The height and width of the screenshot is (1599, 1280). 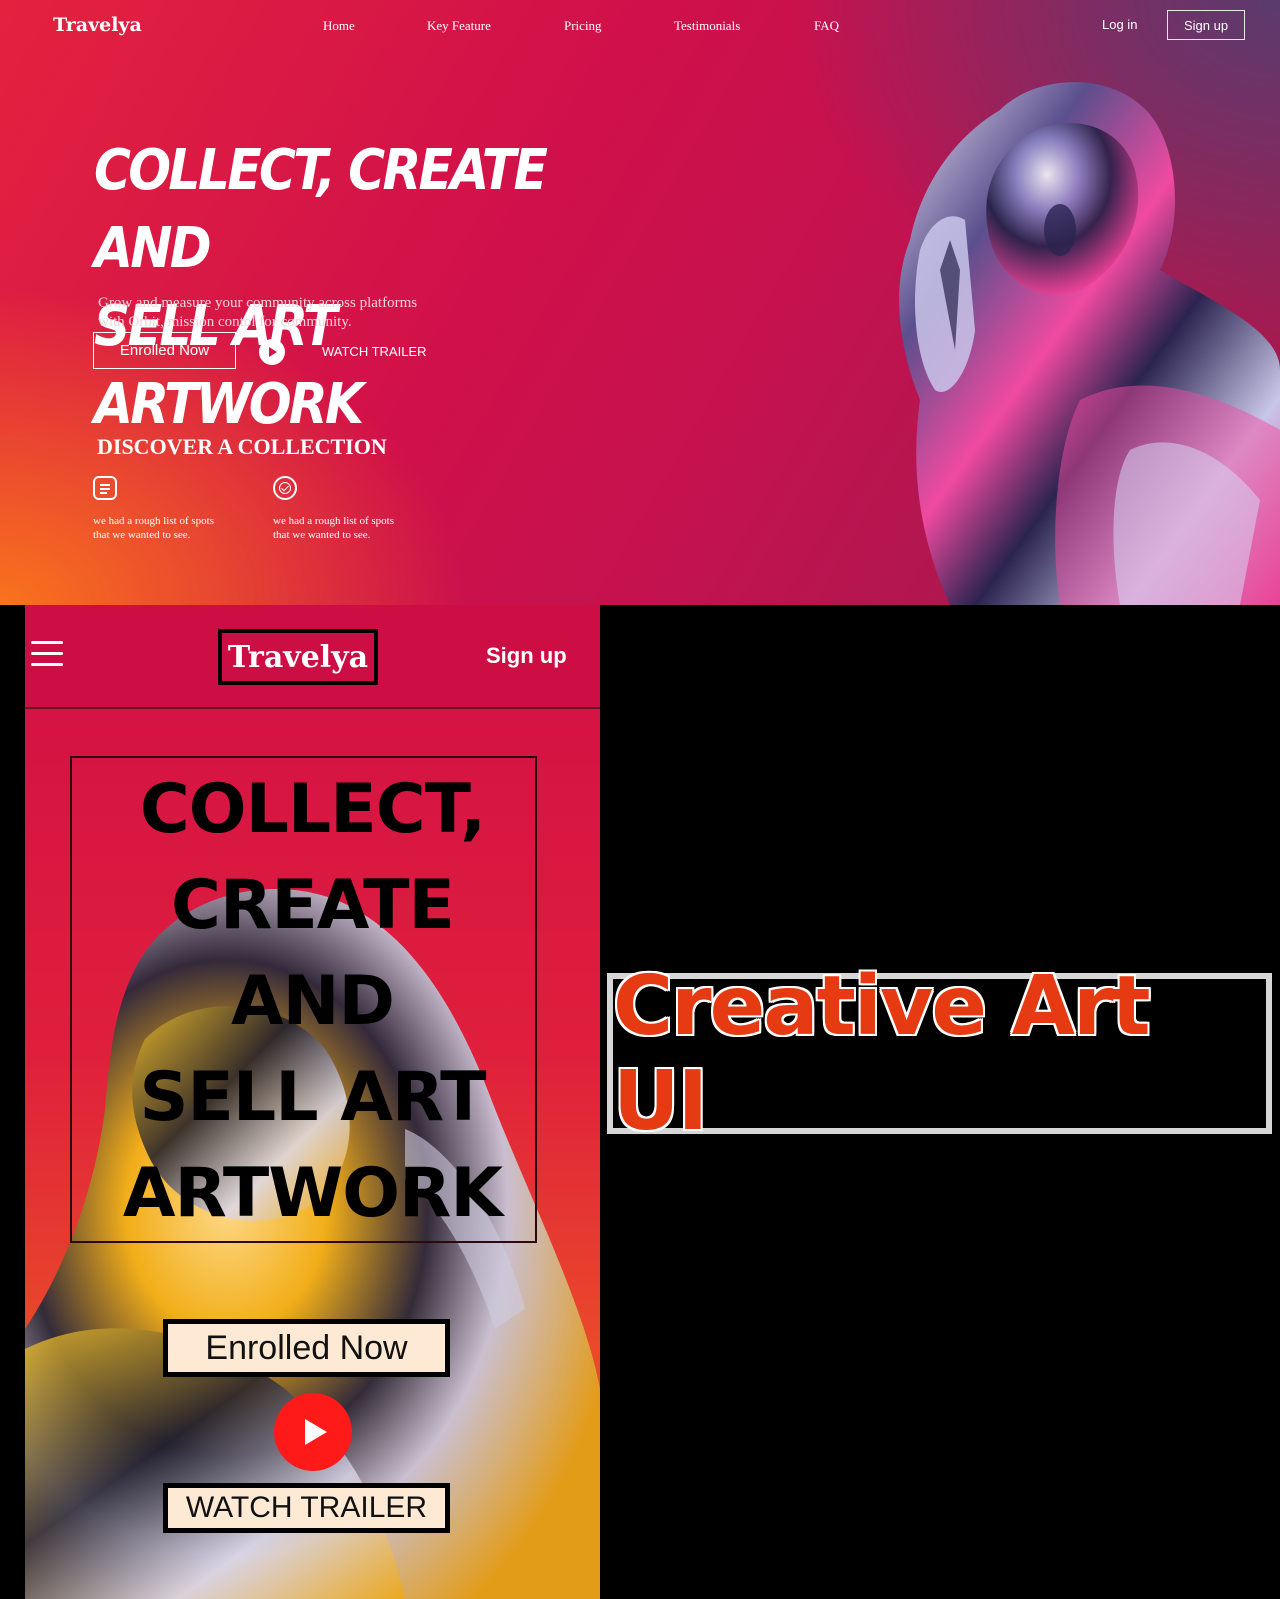 What do you see at coordinates (312, 809) in the screenshot?
I see `mobile-headline-line: COLLECT,` at bounding box center [312, 809].